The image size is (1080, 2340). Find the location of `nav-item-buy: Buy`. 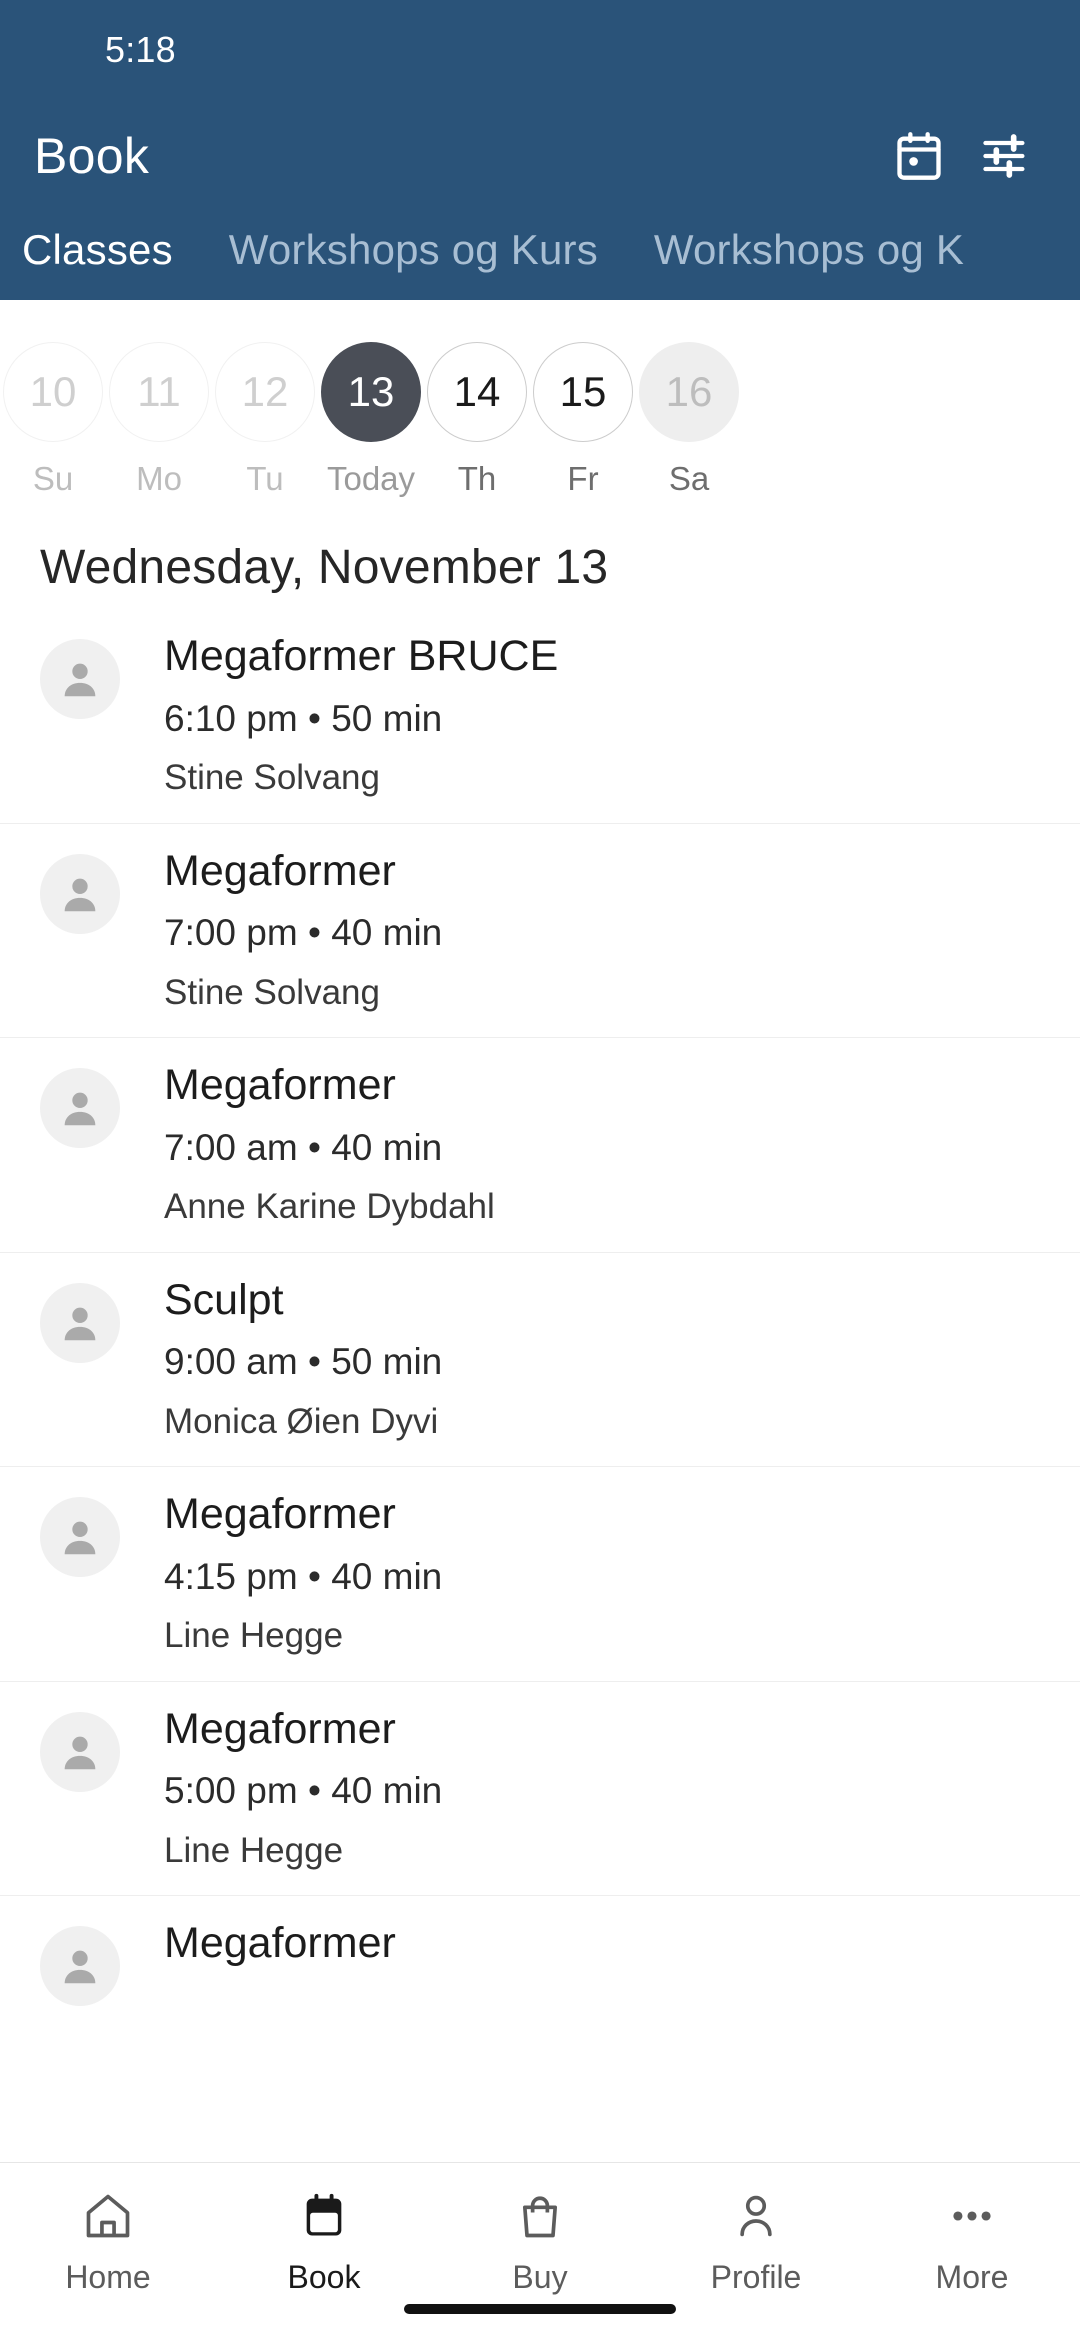

nav-item-buy: Buy is located at coordinates (540, 2240).